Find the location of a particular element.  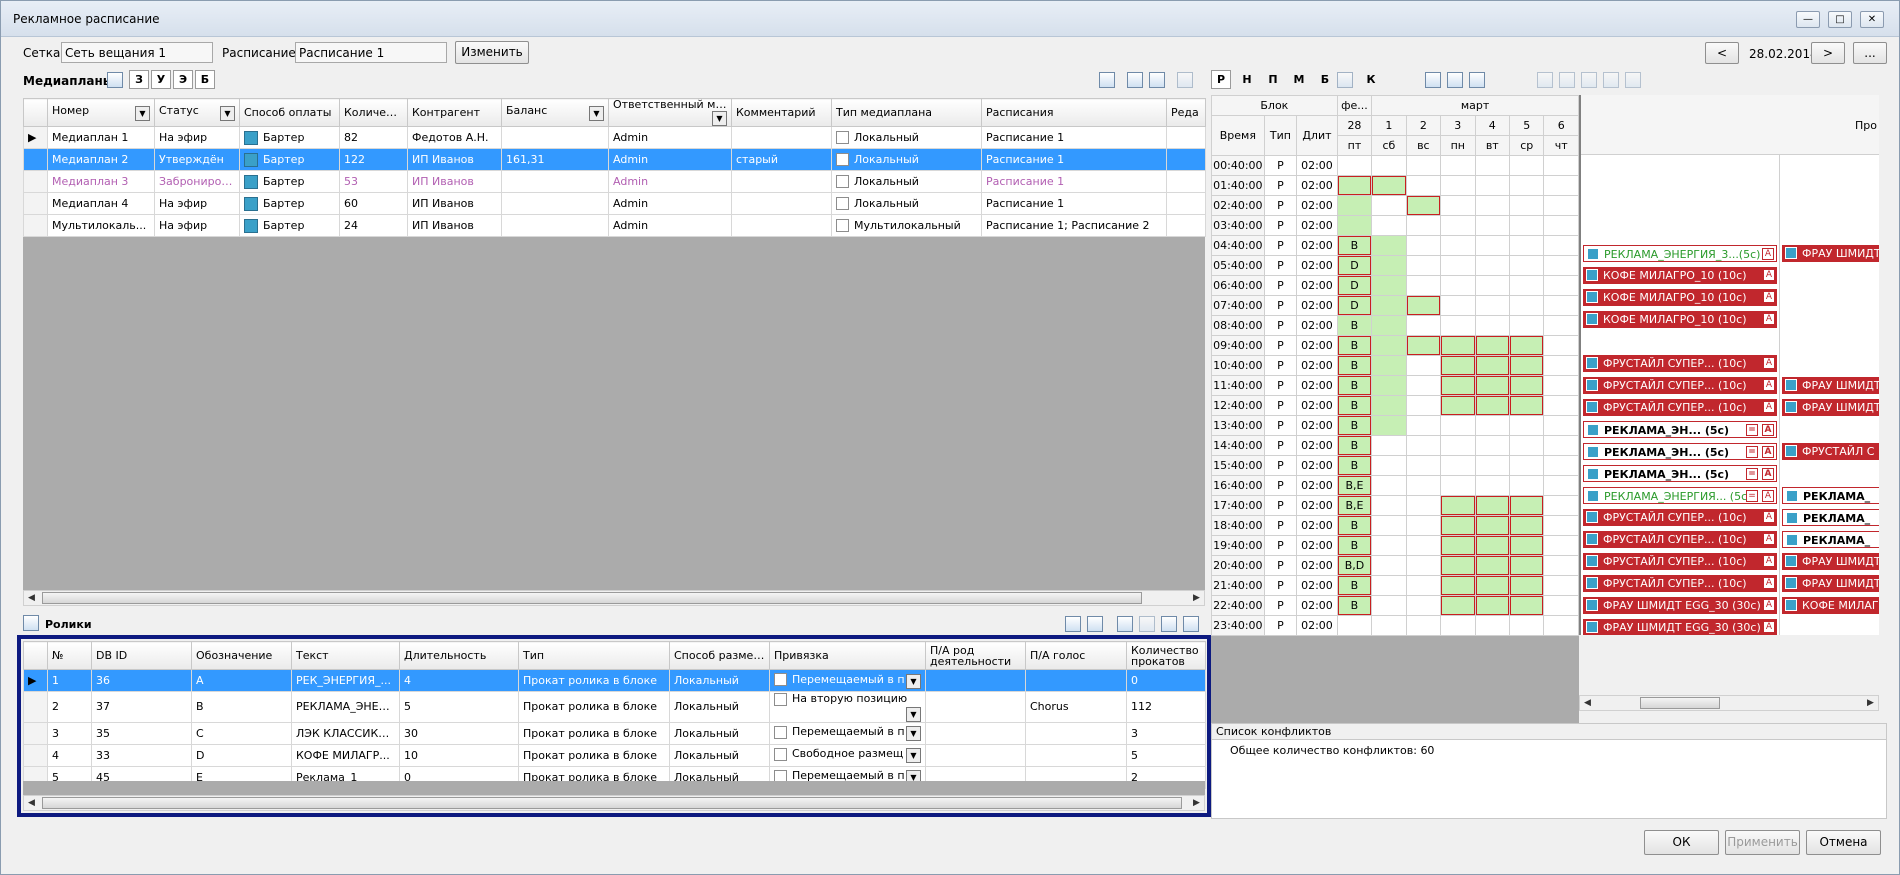

sched-tab-n: Н is located at coordinates (1247, 79).